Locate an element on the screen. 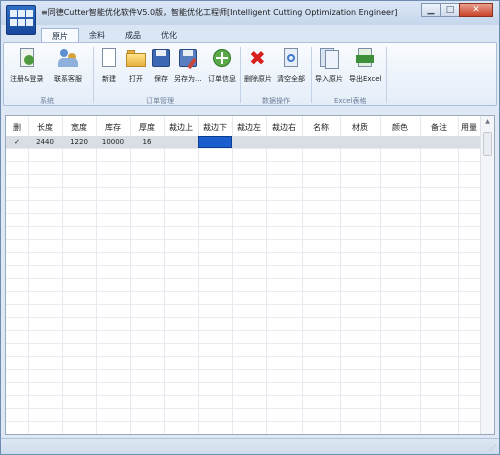  register-login-button: 注册&登录 is located at coordinates (26, 65).